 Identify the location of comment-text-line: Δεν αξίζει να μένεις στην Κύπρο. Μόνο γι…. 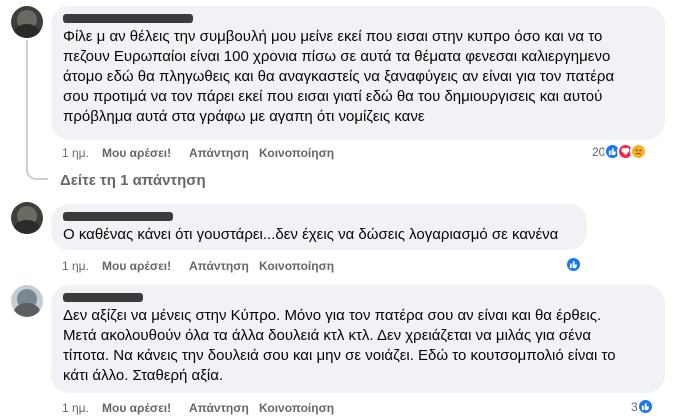
(332, 315).